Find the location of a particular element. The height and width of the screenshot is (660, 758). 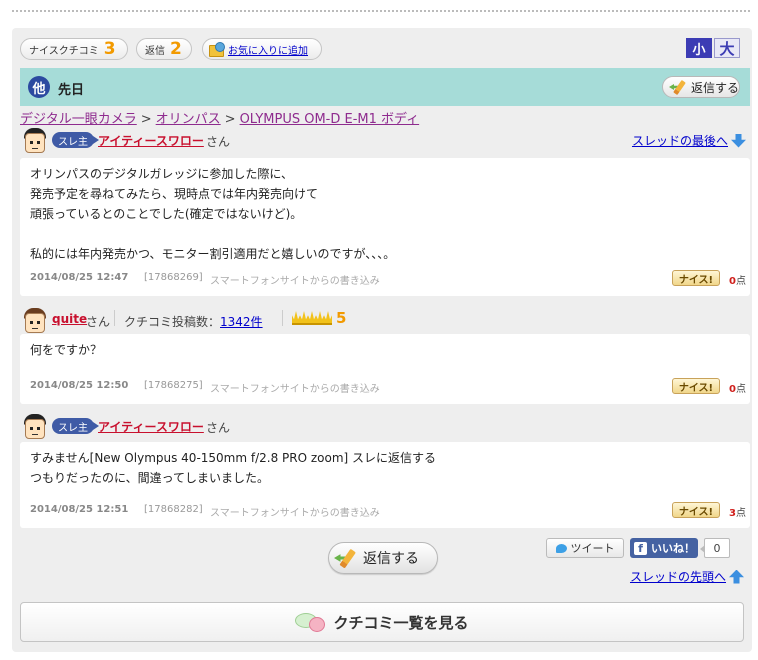

category-badge: 他 is located at coordinates (39, 87).